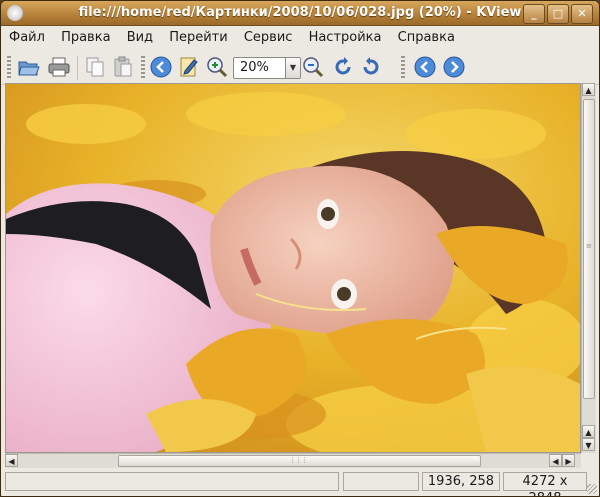 Image resolution: width=600 pixels, height=497 pixels. I want to click on zoom-value: 20%, so click(254, 67).